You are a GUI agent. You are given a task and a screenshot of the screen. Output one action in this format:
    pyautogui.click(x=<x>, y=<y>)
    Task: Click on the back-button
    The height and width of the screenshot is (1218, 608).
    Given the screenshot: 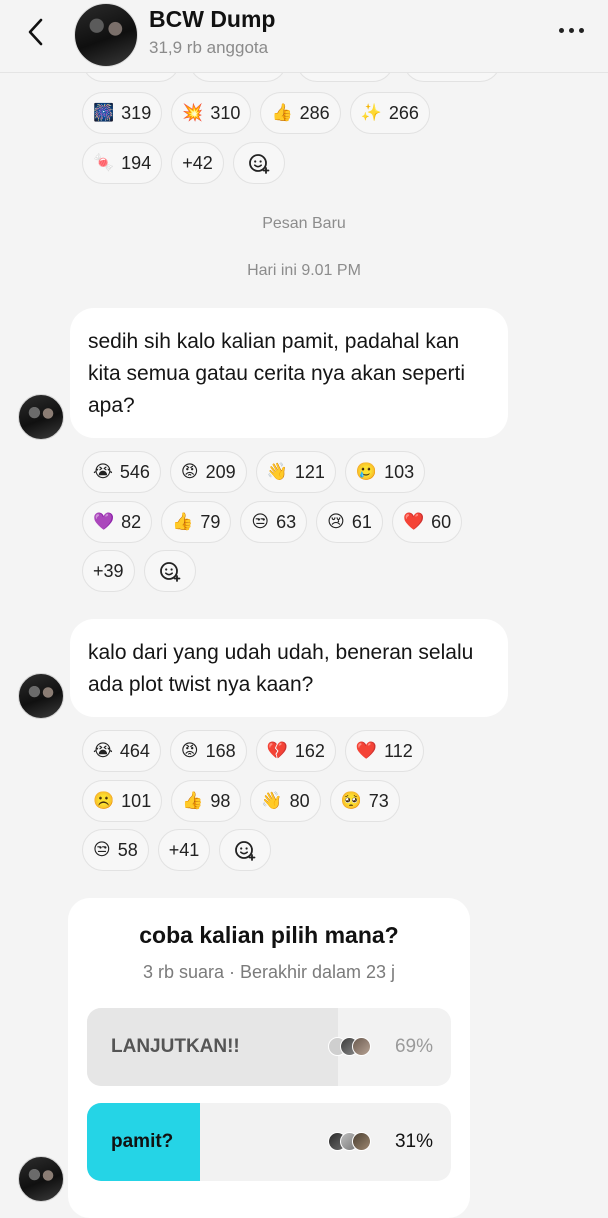 What is the action you would take?
    pyautogui.click(x=36, y=32)
    